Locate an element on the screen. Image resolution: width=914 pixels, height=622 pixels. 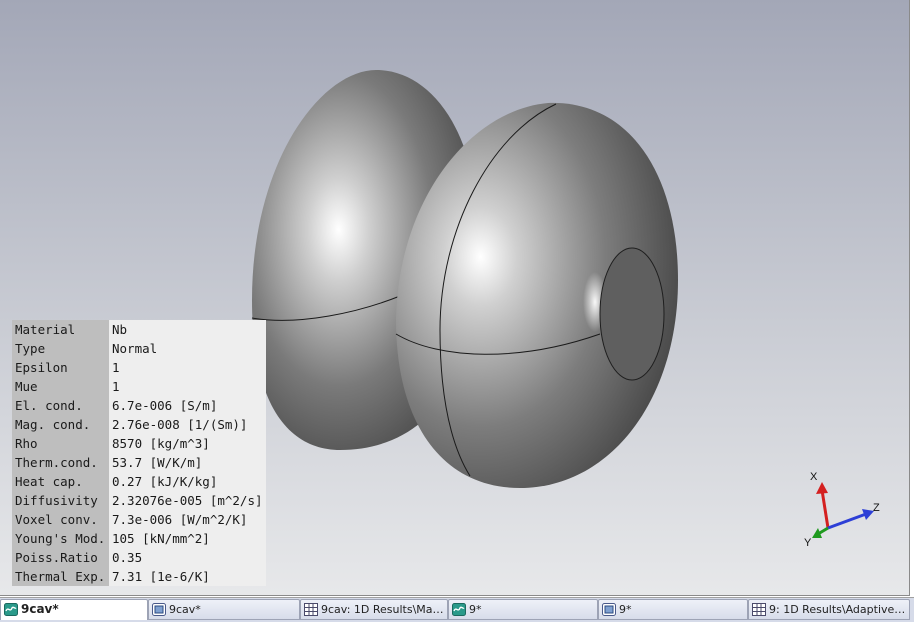
property-name: Thermal Exp. is located at coordinates (60, 576).